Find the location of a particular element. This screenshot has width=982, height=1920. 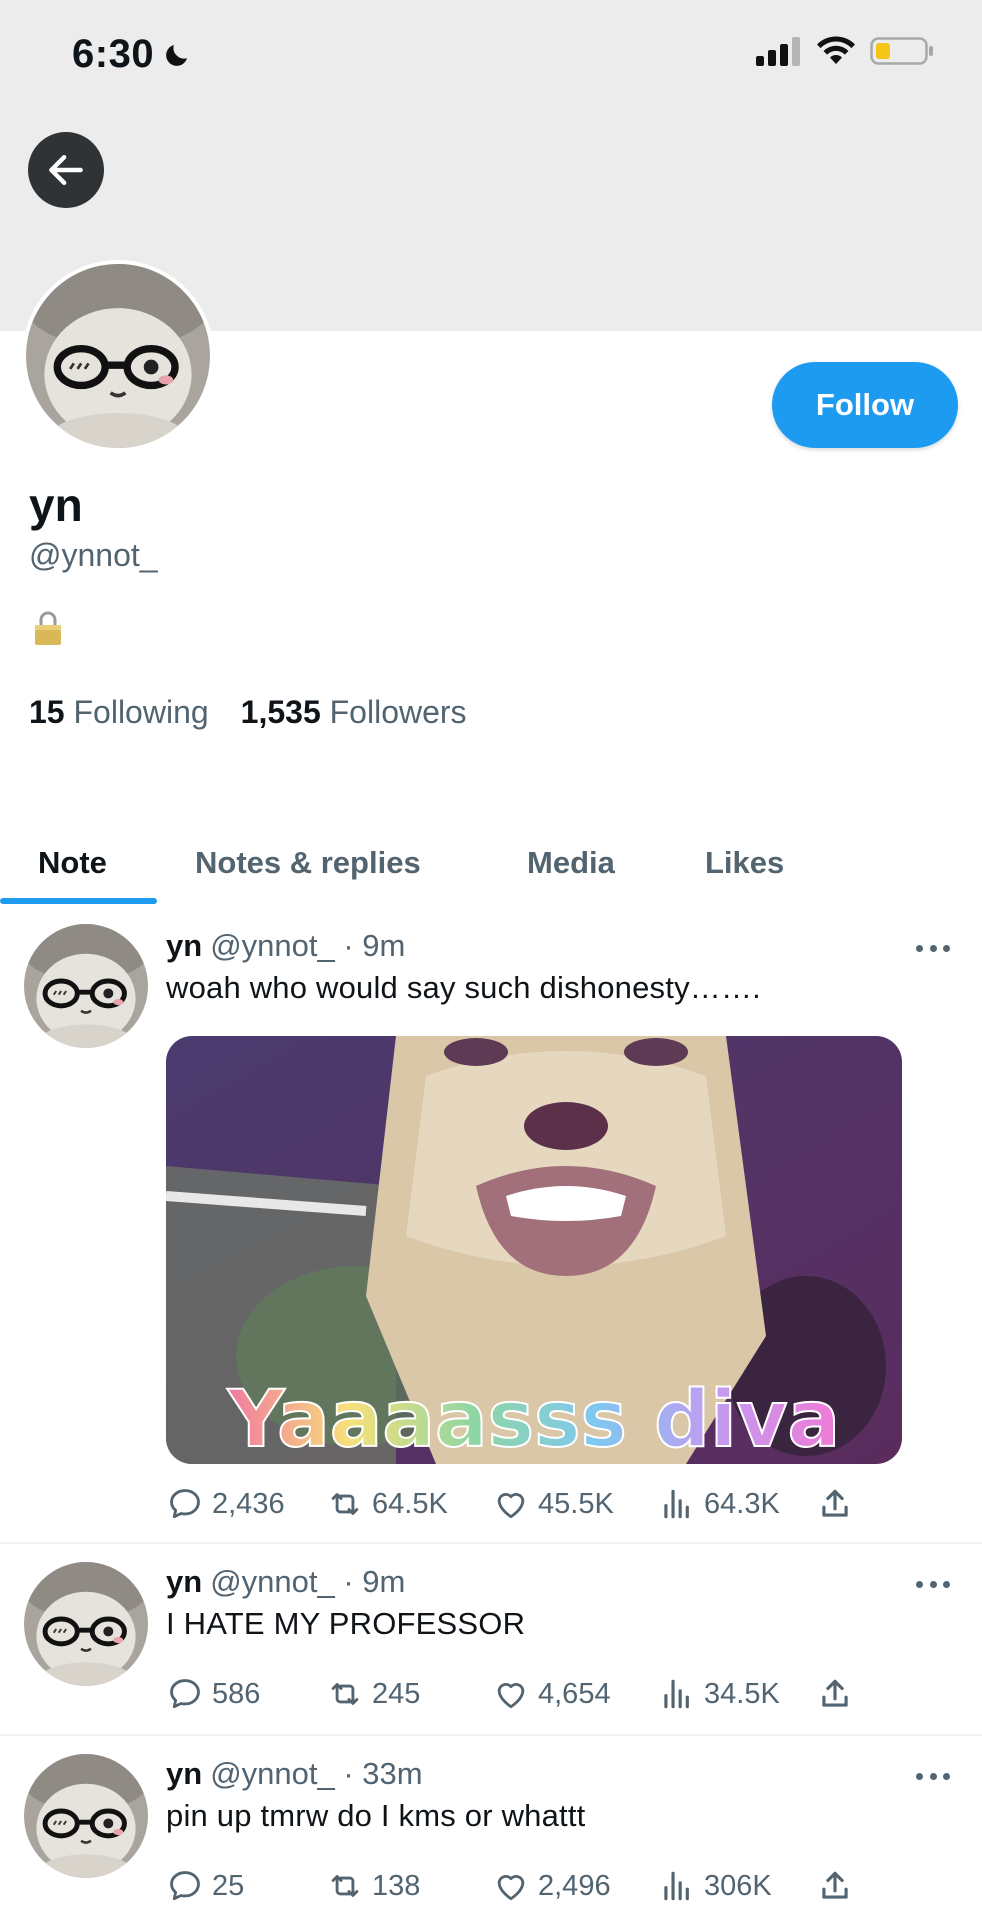

gif-caption: Yaaaasss diva is located at coordinates (533, 1419).